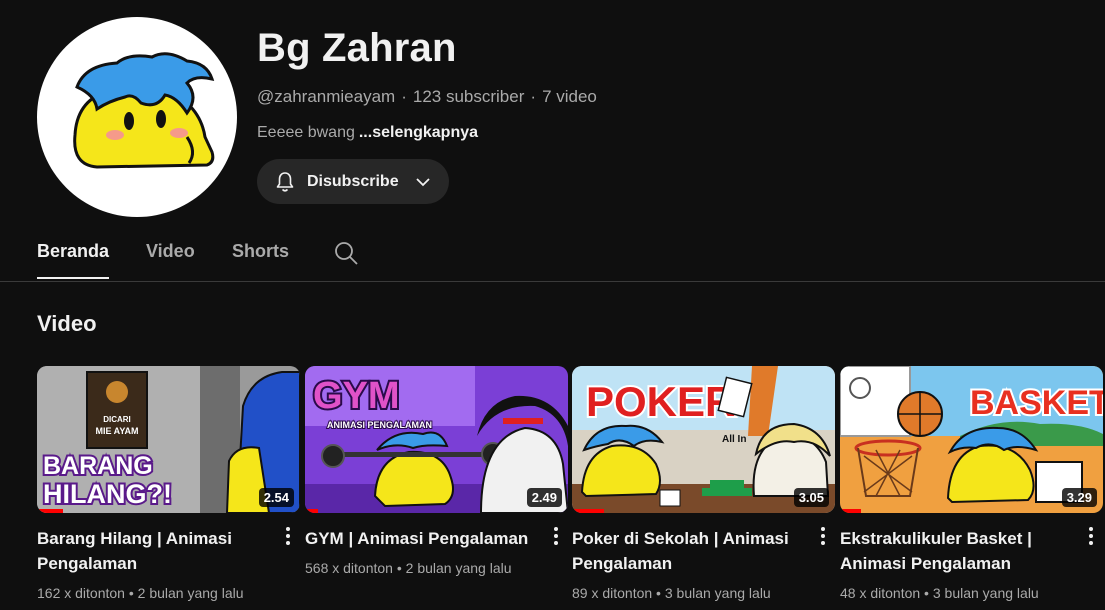 The width and height of the screenshot is (1105, 610). I want to click on channel-tabs: Beranda Video Shorts, so click(552, 256).